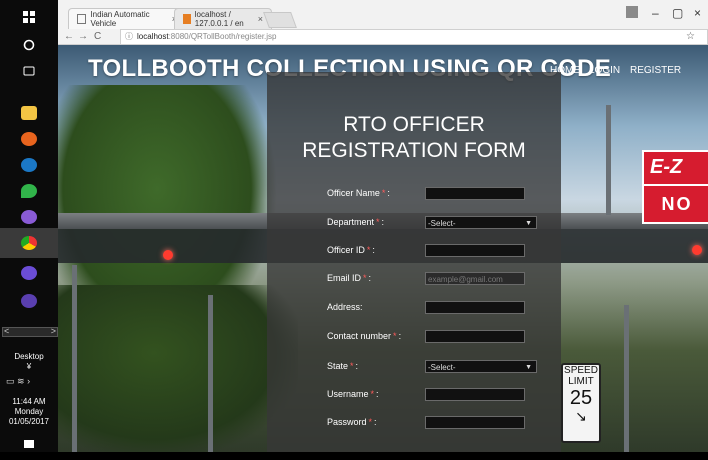 The image size is (708, 460). Describe the element at coordinates (83, 36) in the screenshot. I see `forward-icon: →` at that location.